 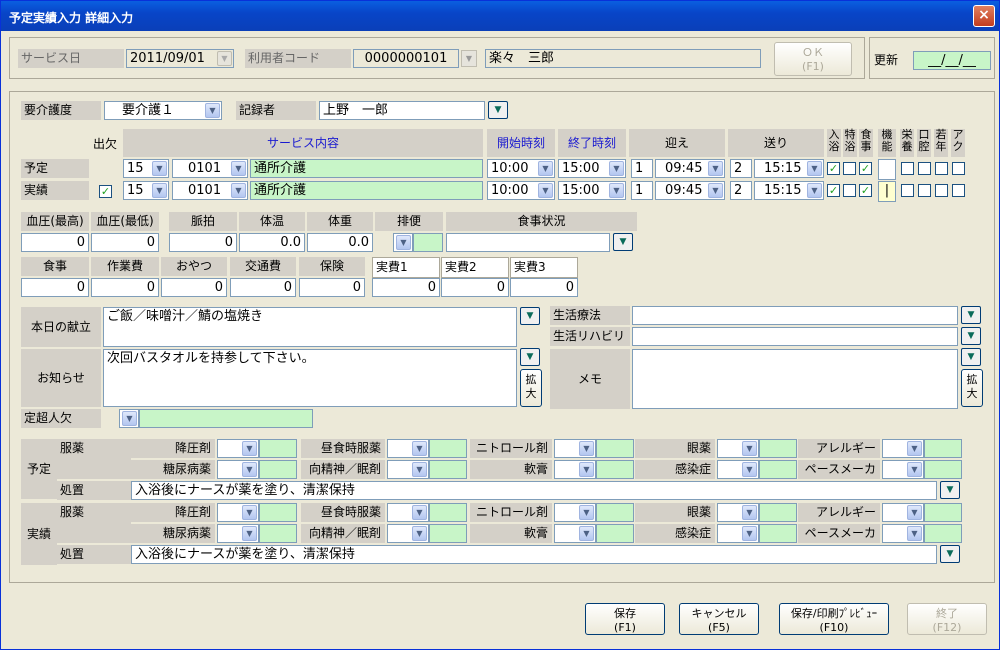 What do you see at coordinates (521, 190) in the screenshot?
I see `actual-start-select: 10:00 ▼` at bounding box center [521, 190].